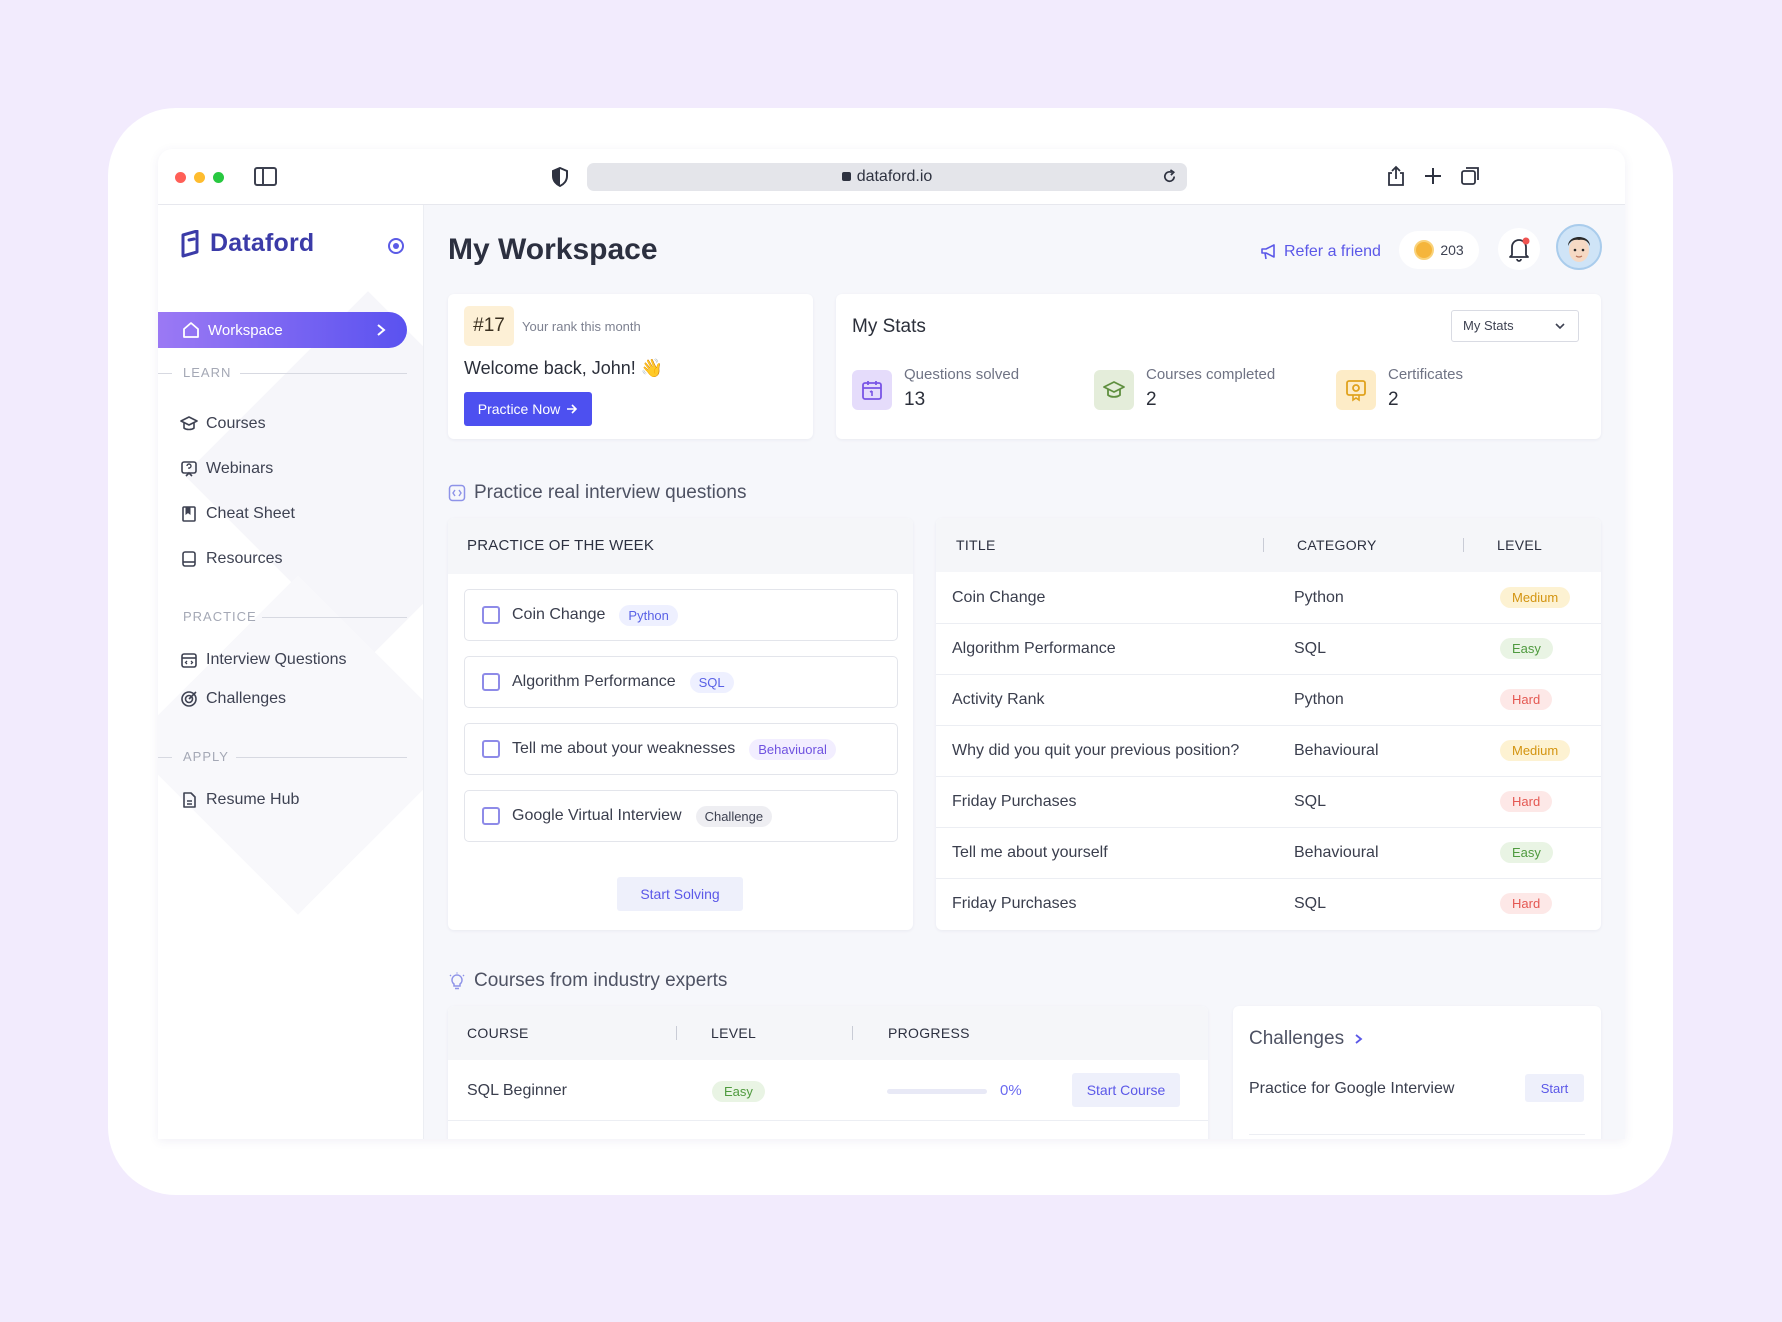 This screenshot has width=1782, height=1322. I want to click on section-label-practice: PRACTICE, so click(220, 616).